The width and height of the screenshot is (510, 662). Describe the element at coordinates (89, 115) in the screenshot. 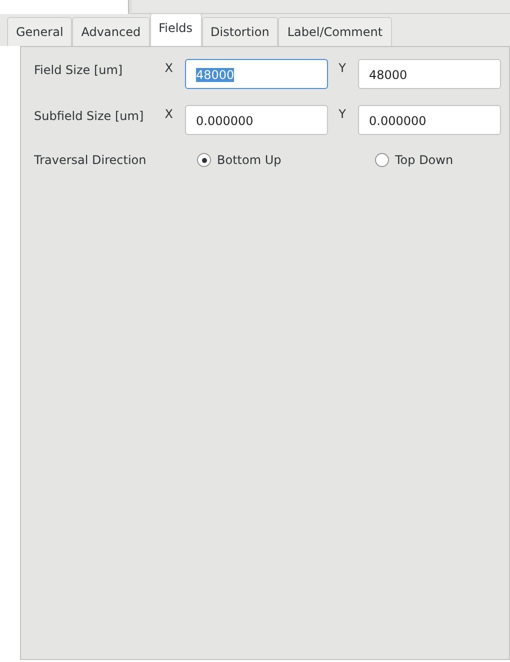

I see `field-label: Subfield Size [um]` at that location.